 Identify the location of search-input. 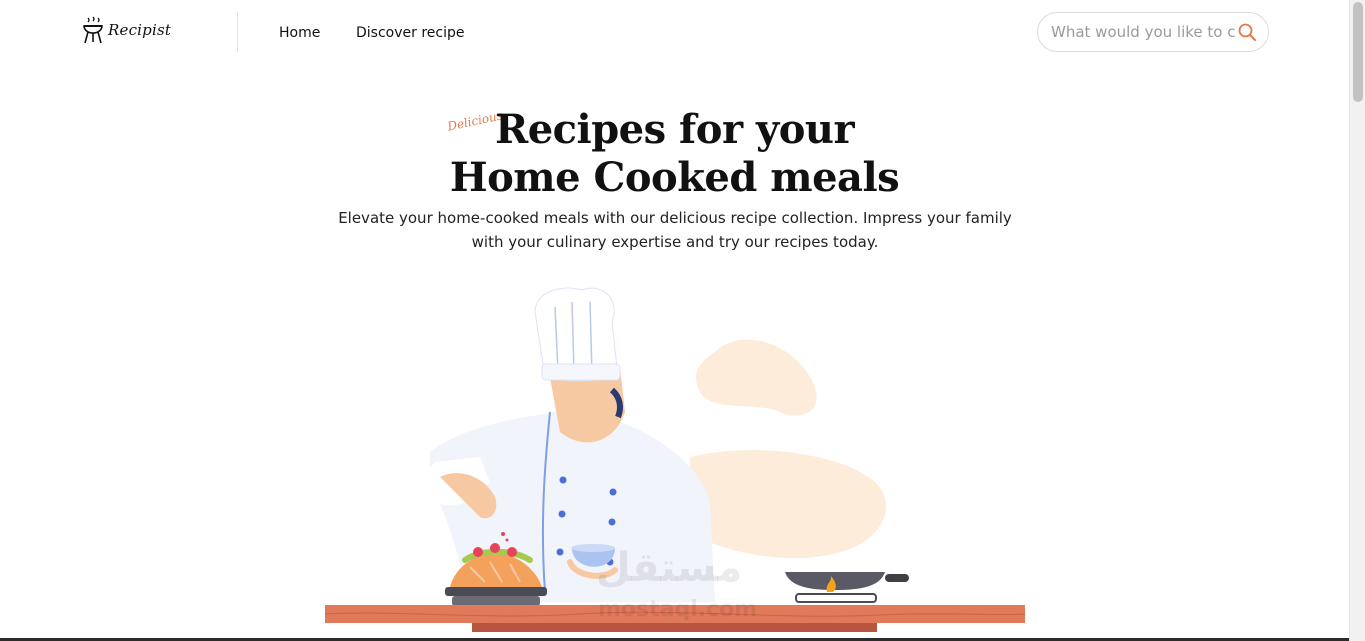
(1143, 32).